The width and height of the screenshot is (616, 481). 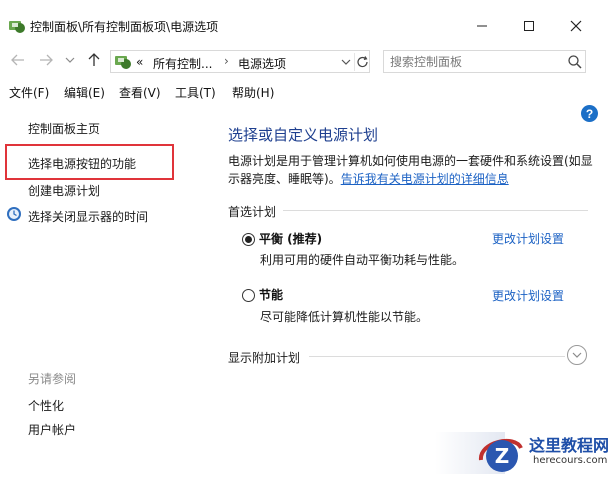 I want to click on plan-balanced-name: 平衡 (推荐), so click(x=290, y=238).